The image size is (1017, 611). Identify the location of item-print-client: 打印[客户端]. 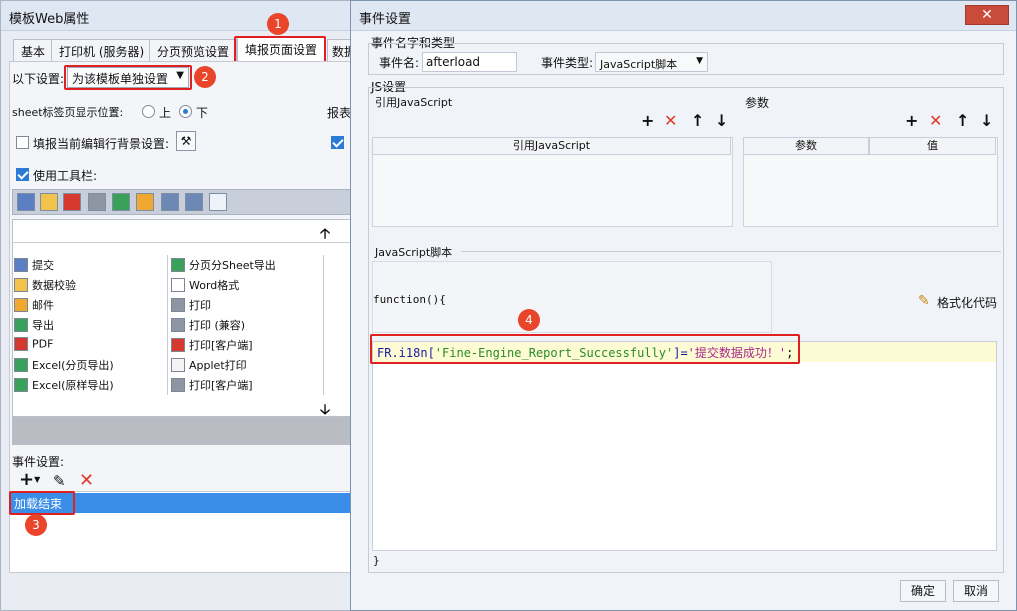
(212, 347).